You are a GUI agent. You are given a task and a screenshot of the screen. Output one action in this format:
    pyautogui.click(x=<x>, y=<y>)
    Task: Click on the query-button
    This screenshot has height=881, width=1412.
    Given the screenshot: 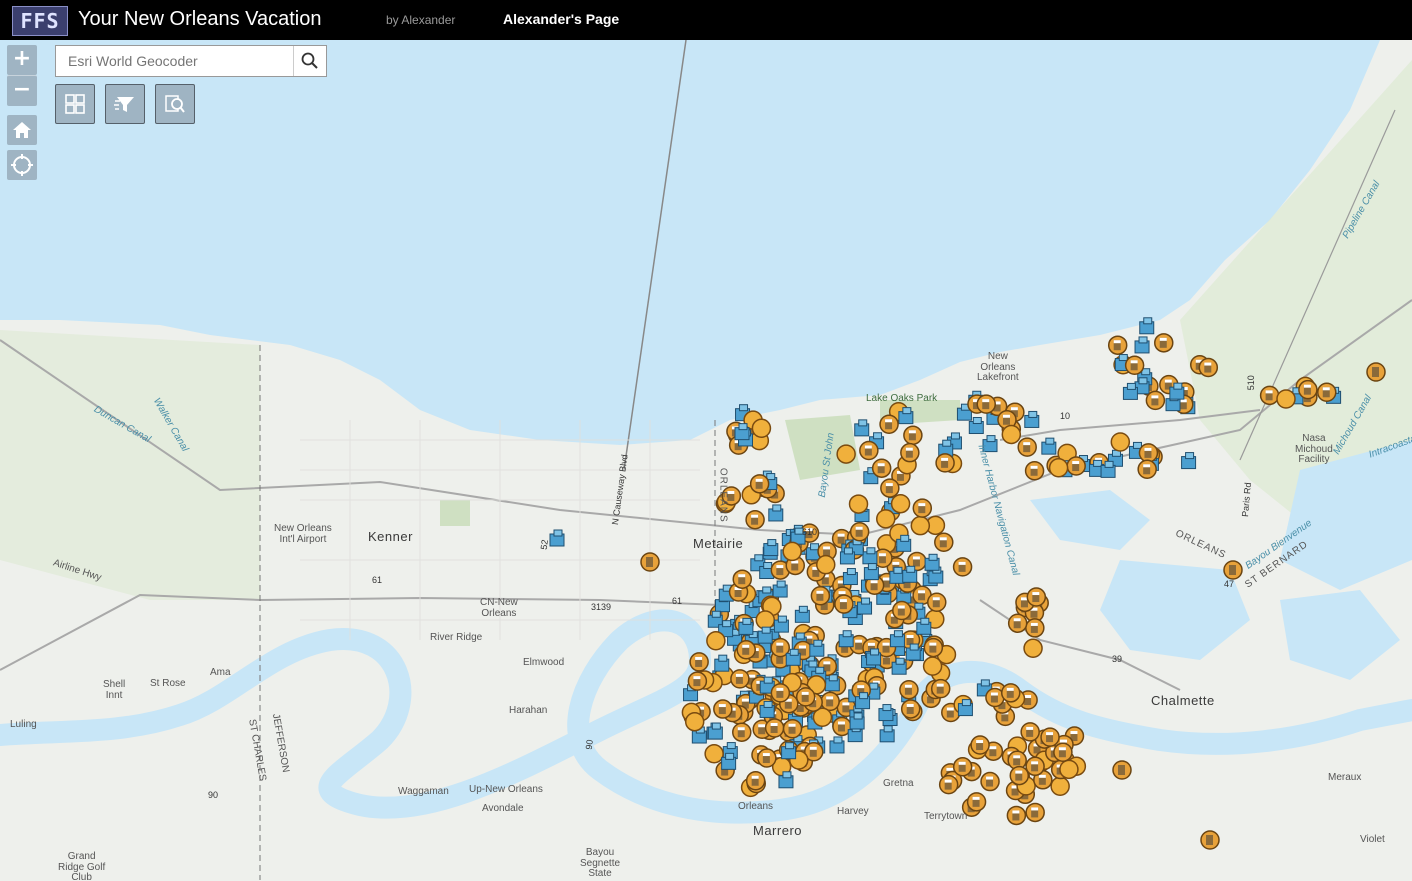 What is the action you would take?
    pyautogui.click(x=175, y=104)
    